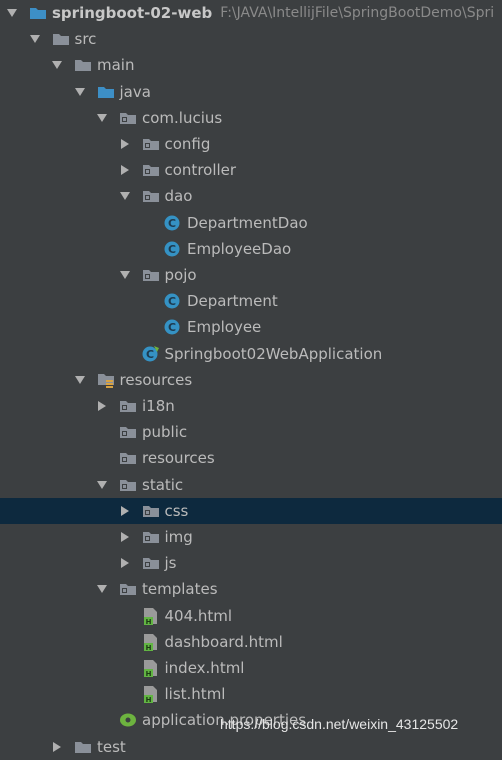 Image resolution: width=502 pixels, height=760 pixels. I want to click on tree-item-main: main, so click(251, 65).